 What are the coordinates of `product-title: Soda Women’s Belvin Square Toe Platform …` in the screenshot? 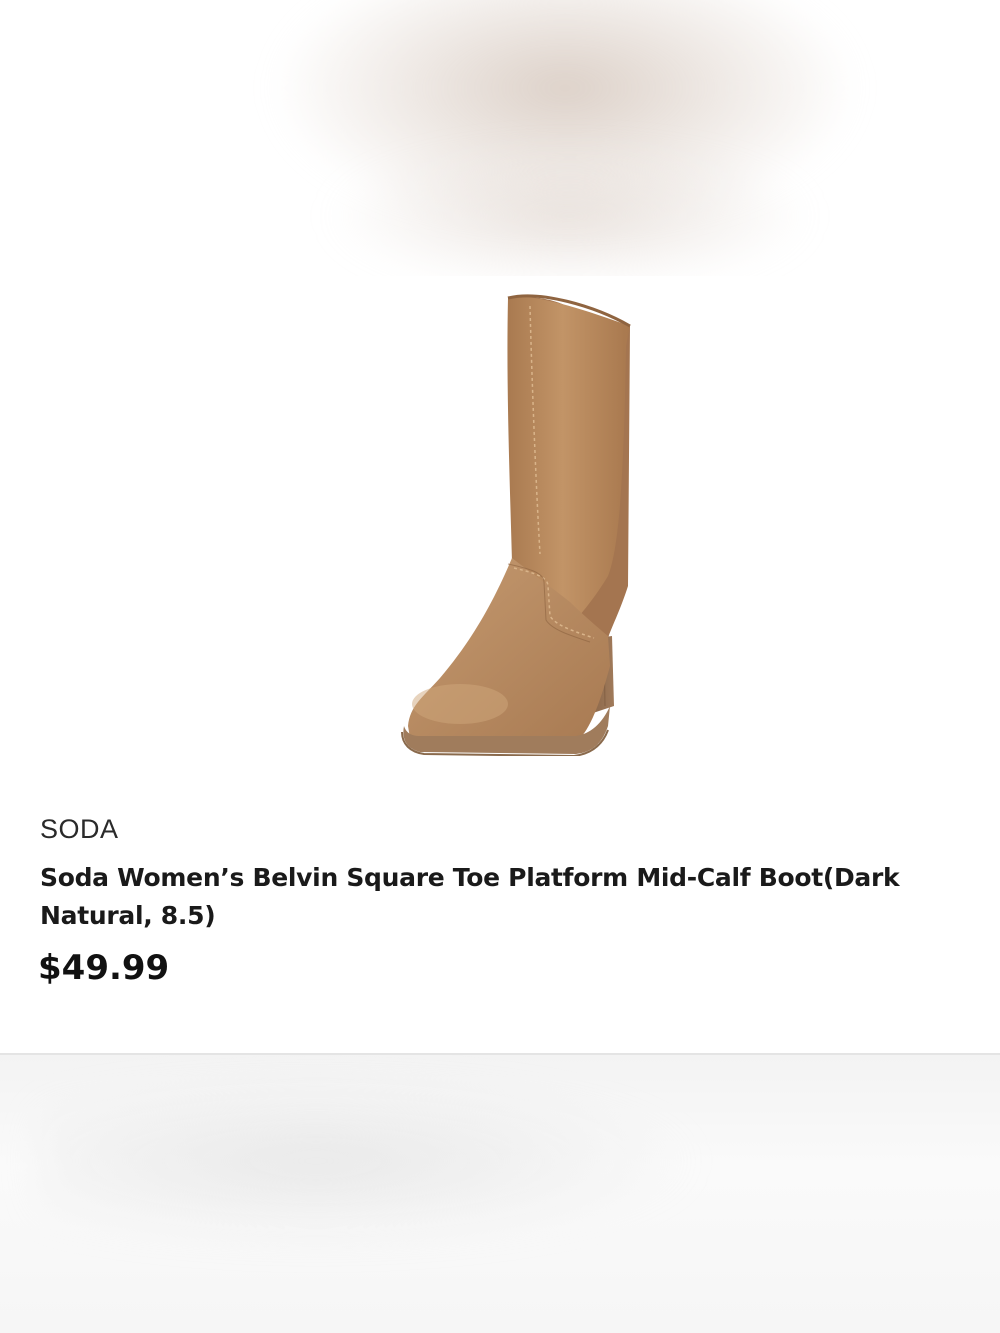 It's located at (510, 897).